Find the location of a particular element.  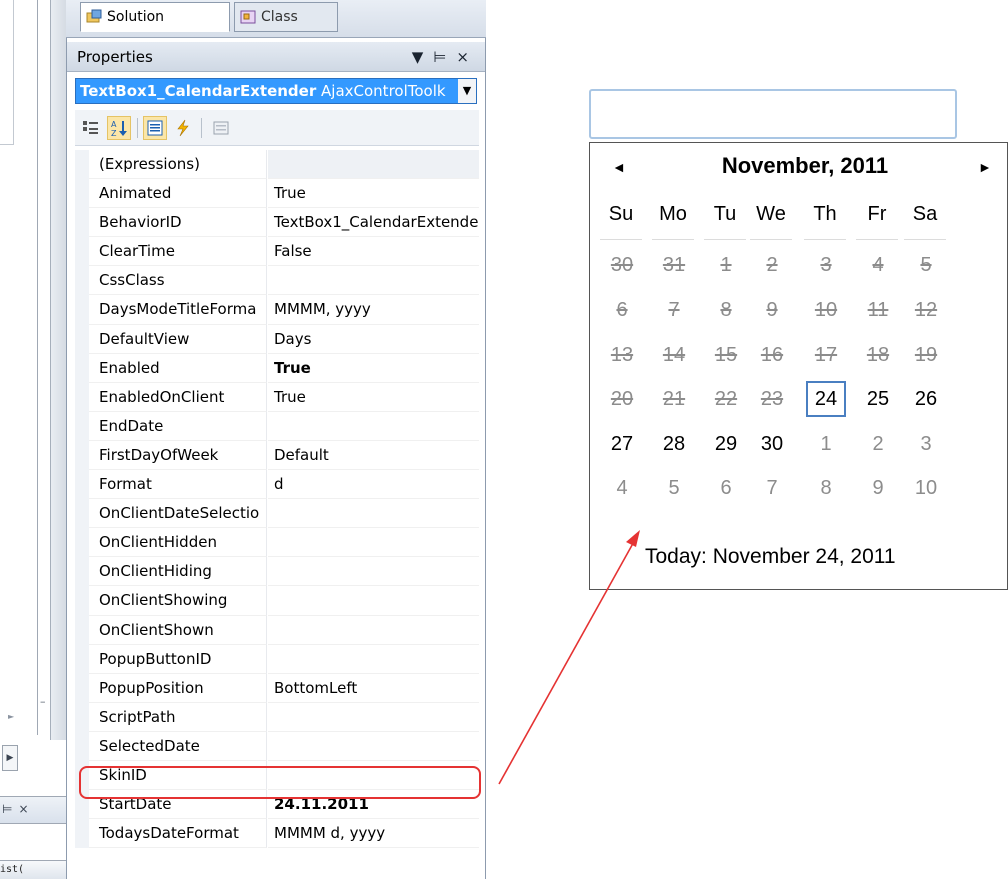

property-value: d is located at coordinates (373, 485).